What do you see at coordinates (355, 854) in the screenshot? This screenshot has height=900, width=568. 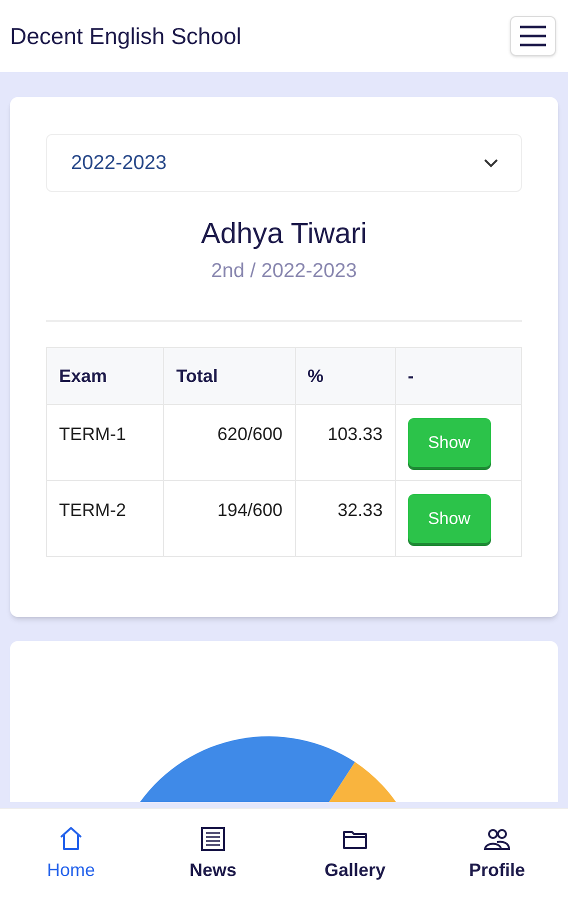 I see `nav-tab: Gallery` at bounding box center [355, 854].